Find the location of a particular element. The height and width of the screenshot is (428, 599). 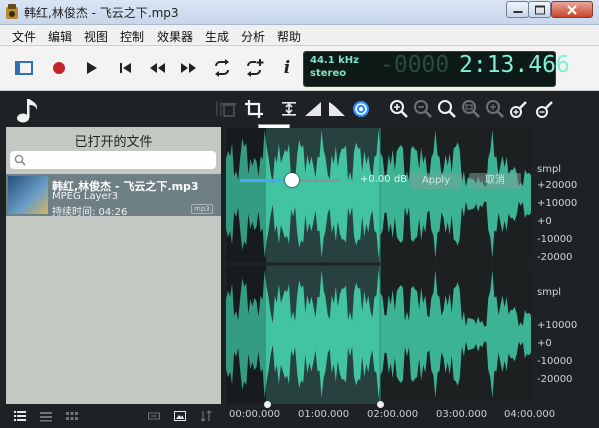

trash-icon is located at coordinates (229, 109).